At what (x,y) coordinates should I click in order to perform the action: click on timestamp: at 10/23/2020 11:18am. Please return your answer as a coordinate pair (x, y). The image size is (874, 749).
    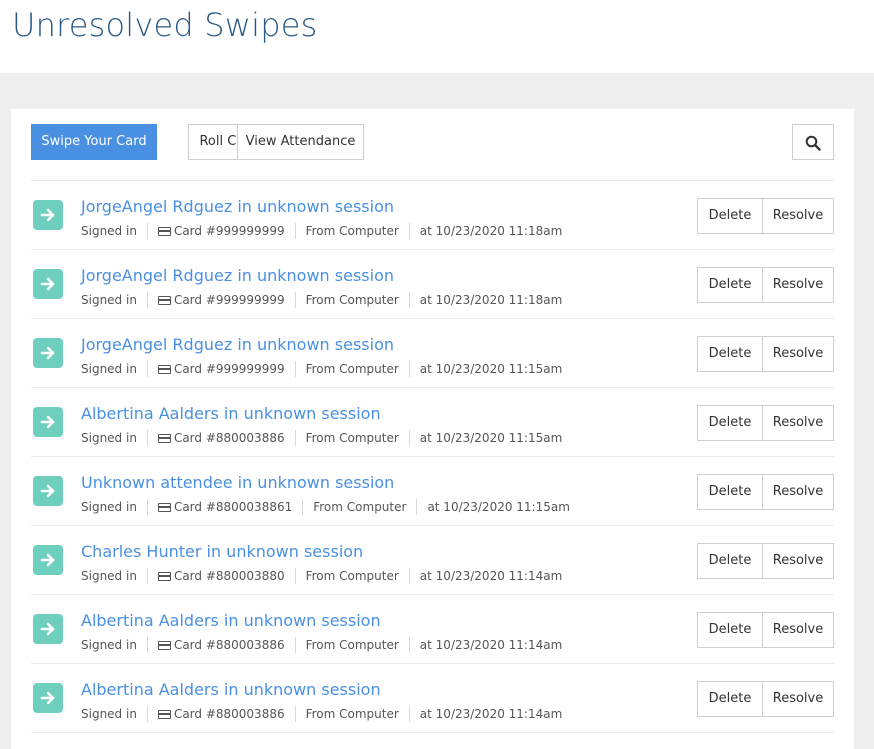
    Looking at the image, I should click on (491, 300).